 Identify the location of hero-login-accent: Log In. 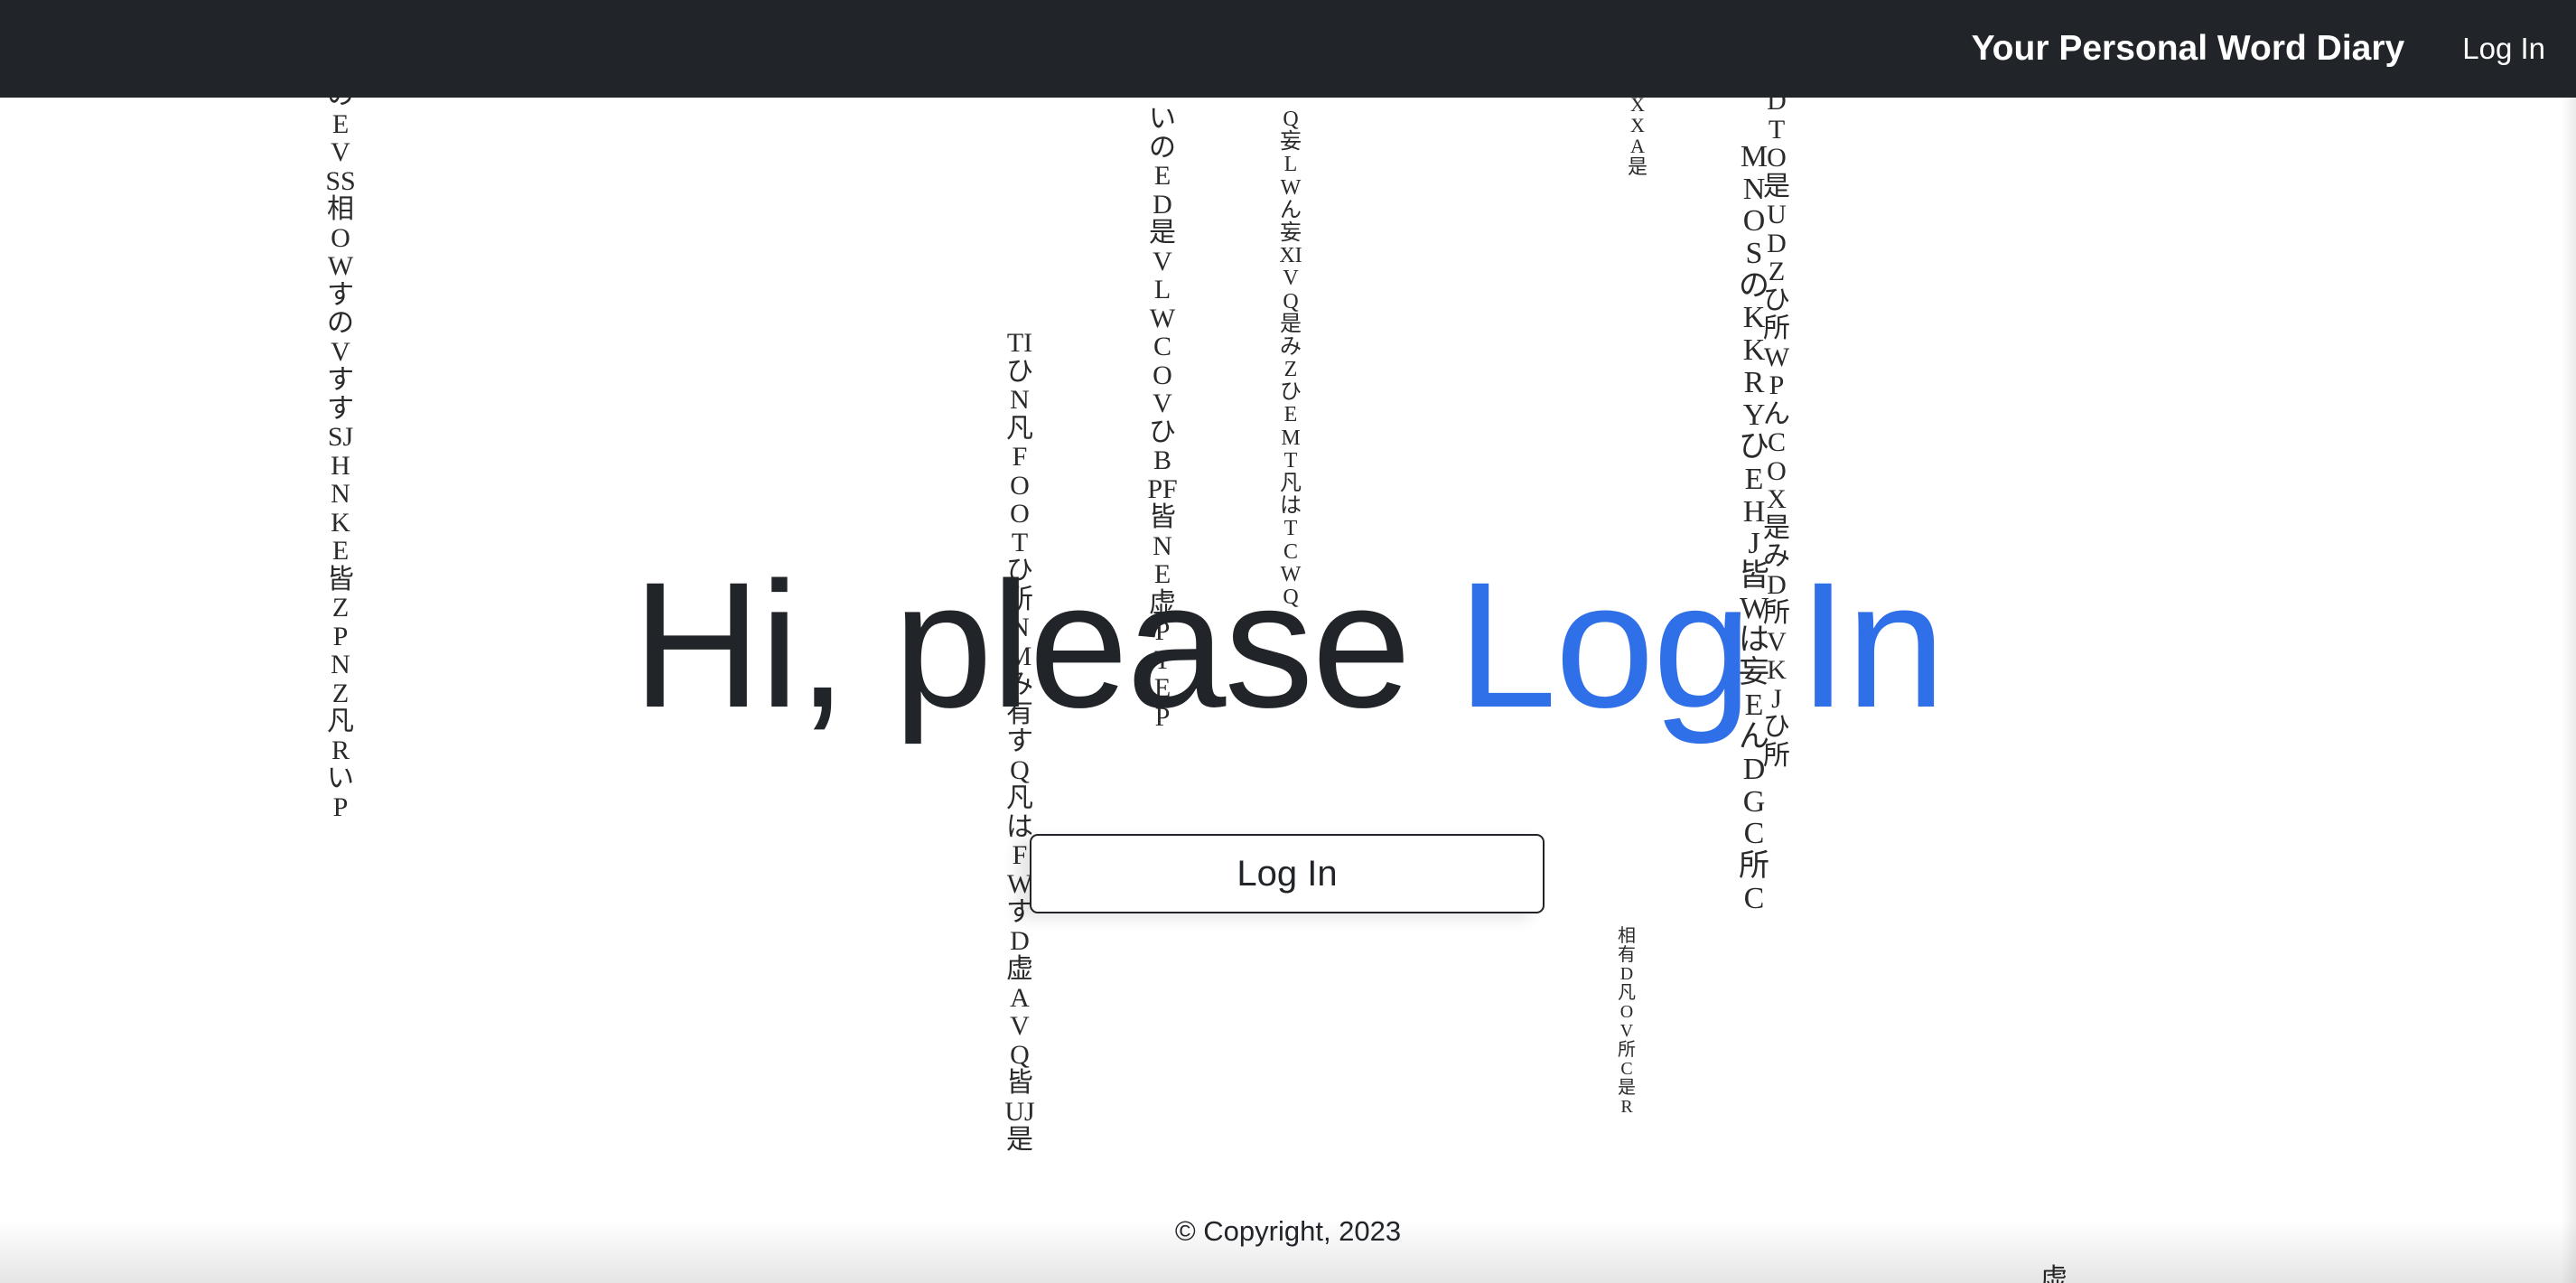
(1701, 645).